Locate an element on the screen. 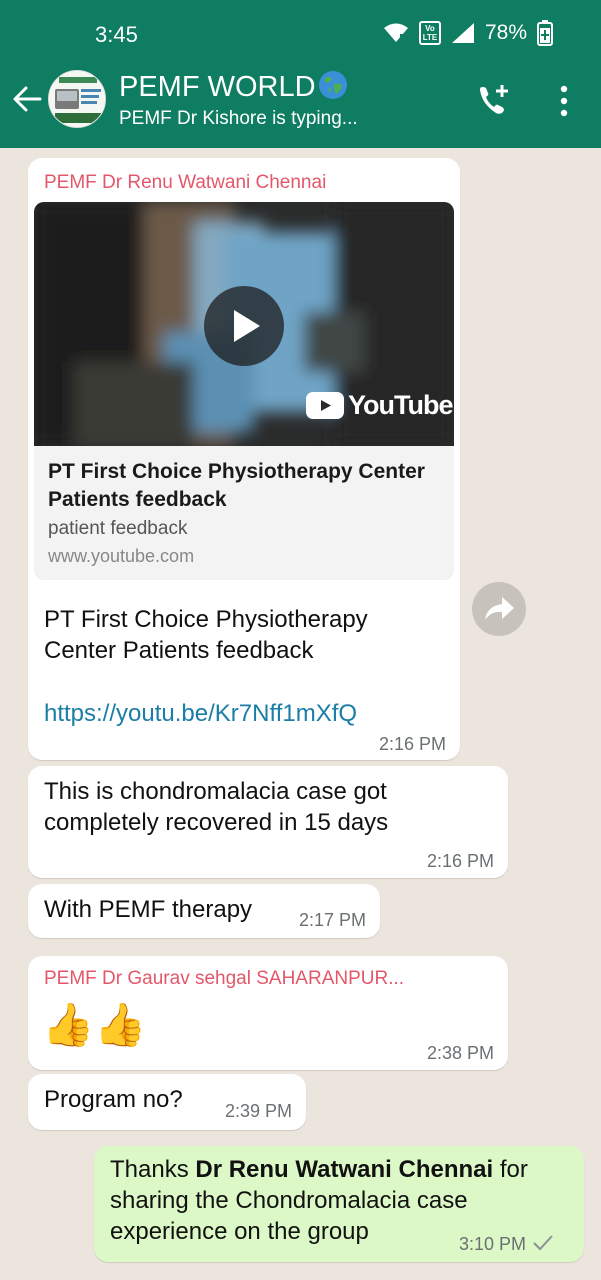 The height and width of the screenshot is (1280, 601). preview-domain: www.youtube.com is located at coordinates (121, 556).